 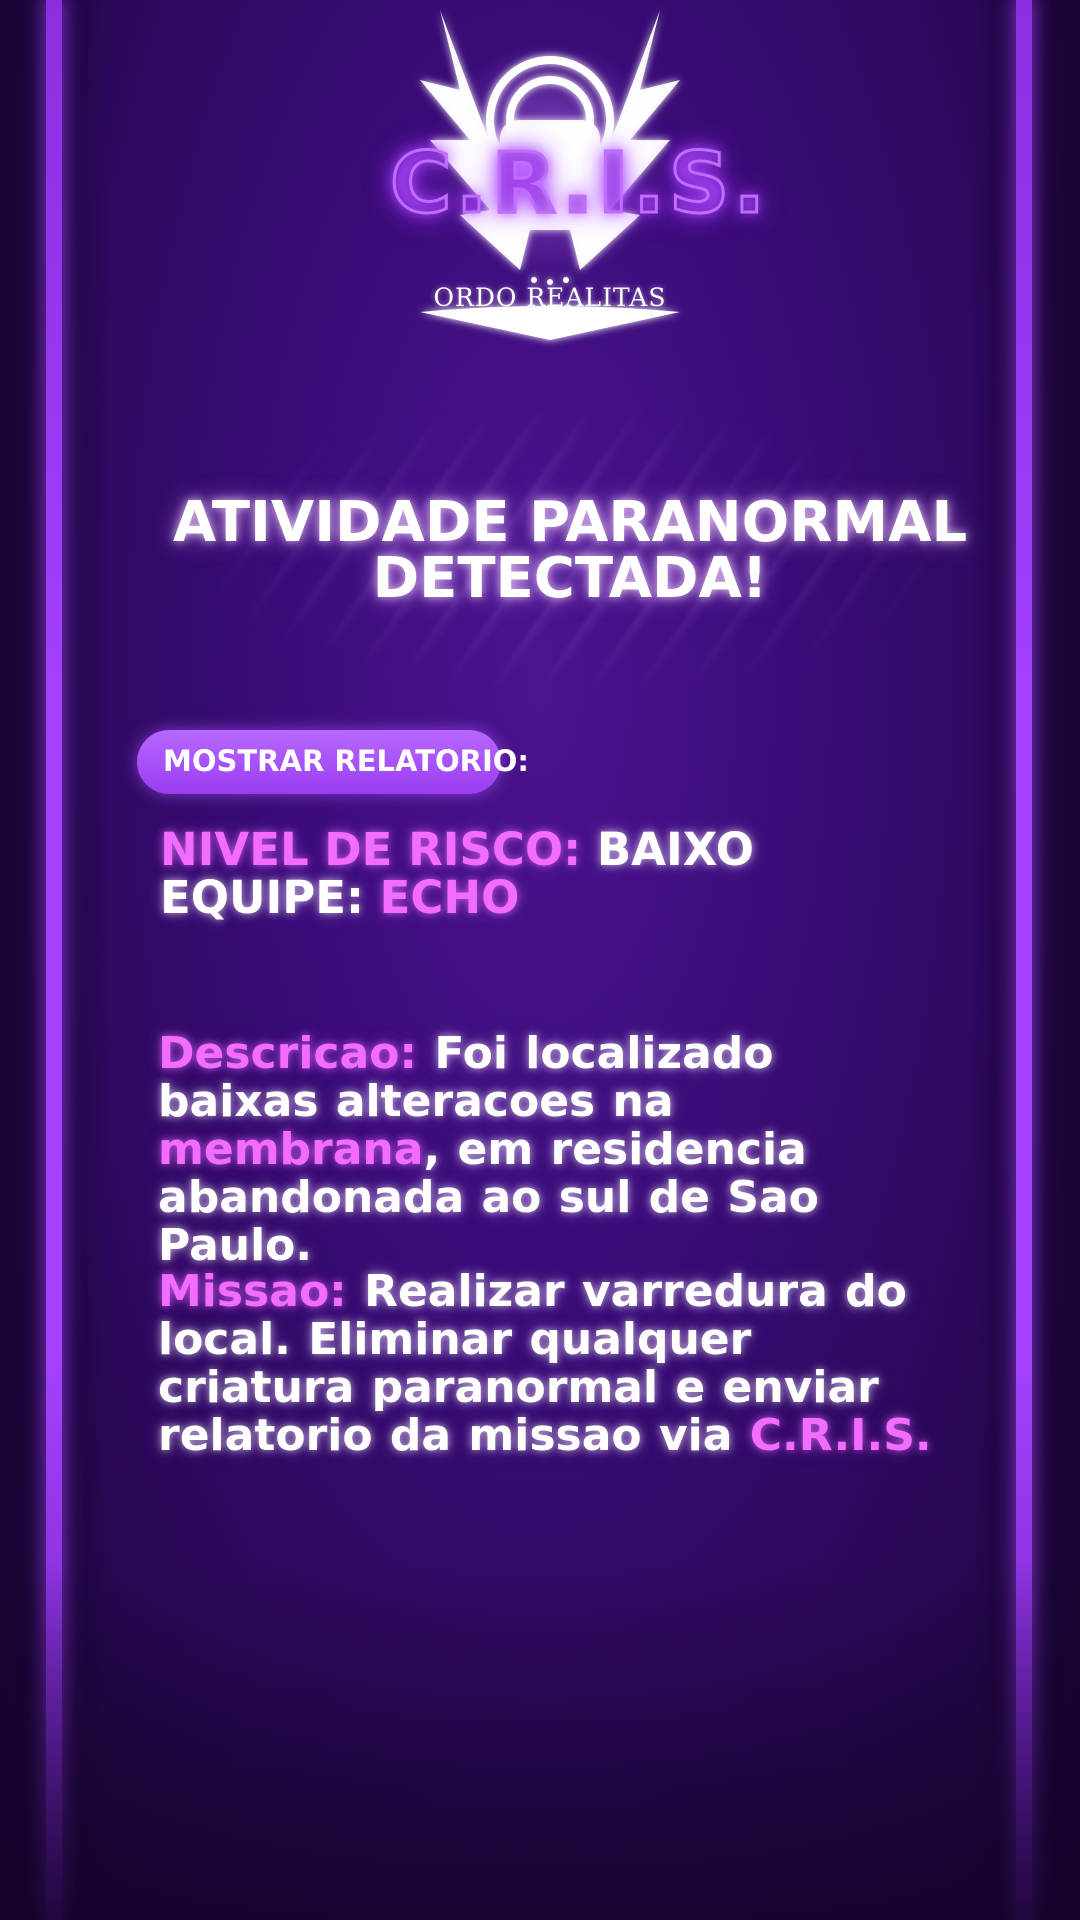 What do you see at coordinates (570, 522) in the screenshot?
I see `alert-line-1: ATIVIDADE PARANORMAL` at bounding box center [570, 522].